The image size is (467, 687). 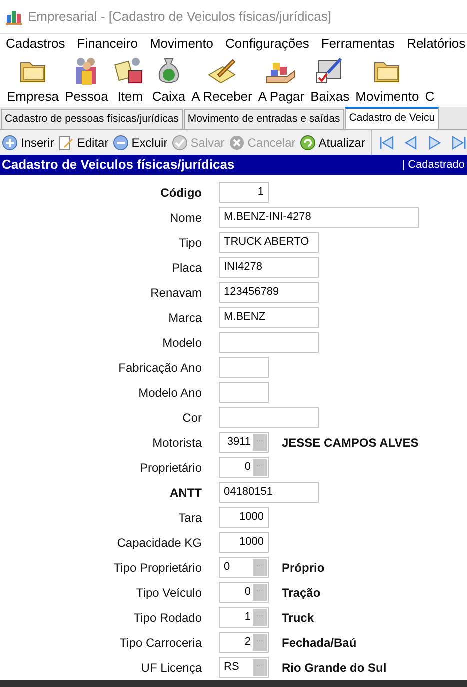 I want to click on field-label: Renavam, so click(x=176, y=293).